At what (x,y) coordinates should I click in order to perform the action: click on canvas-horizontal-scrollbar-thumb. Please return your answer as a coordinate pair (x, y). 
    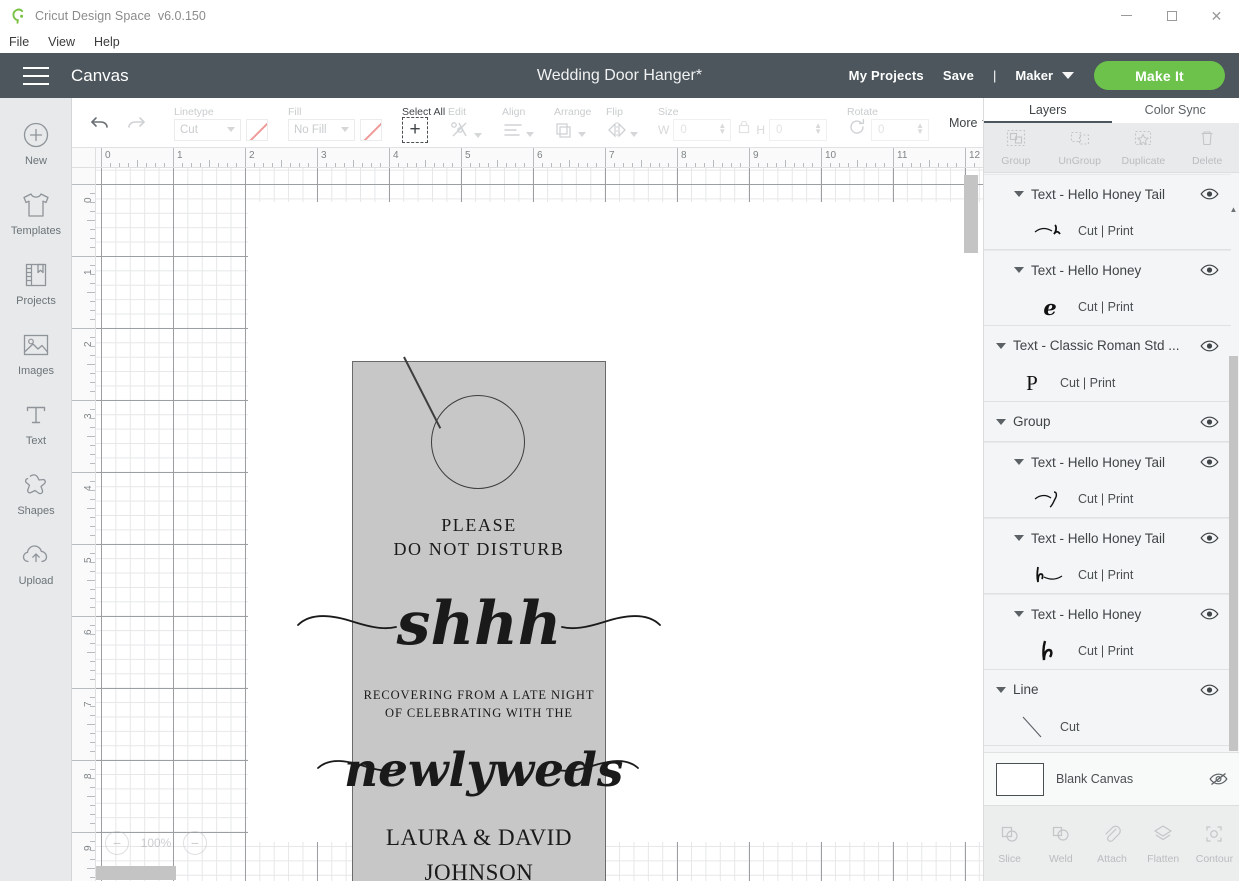
    Looking at the image, I should click on (136, 873).